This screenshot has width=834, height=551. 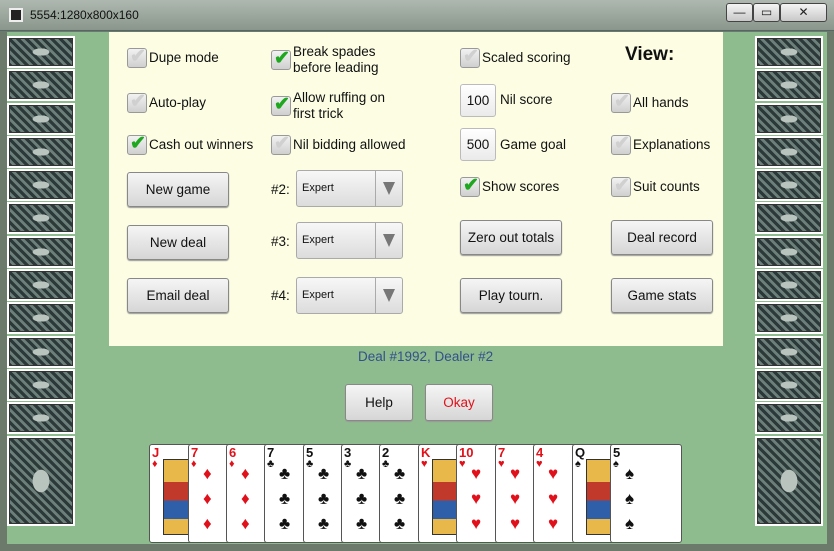 I want to click on suit-pip-icon: ♠, so click(x=630, y=523).